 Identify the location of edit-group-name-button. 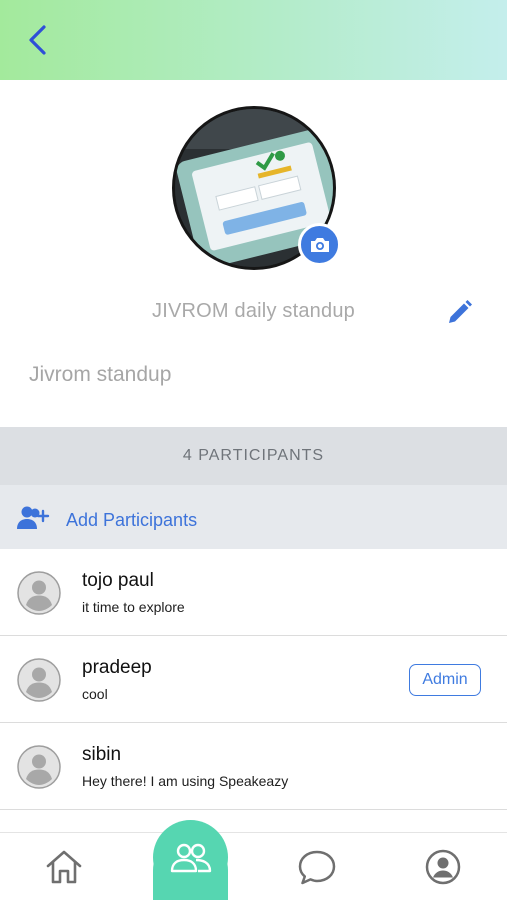
(459, 313).